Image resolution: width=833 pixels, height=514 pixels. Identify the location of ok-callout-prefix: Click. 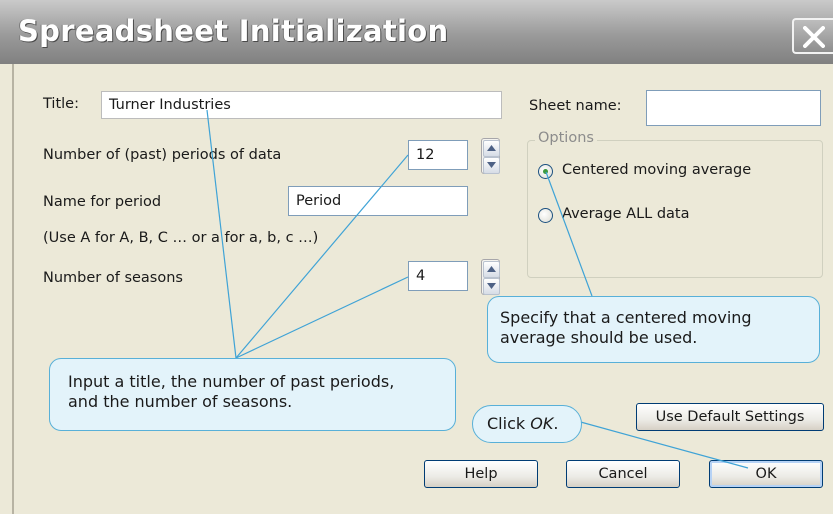
(509, 423).